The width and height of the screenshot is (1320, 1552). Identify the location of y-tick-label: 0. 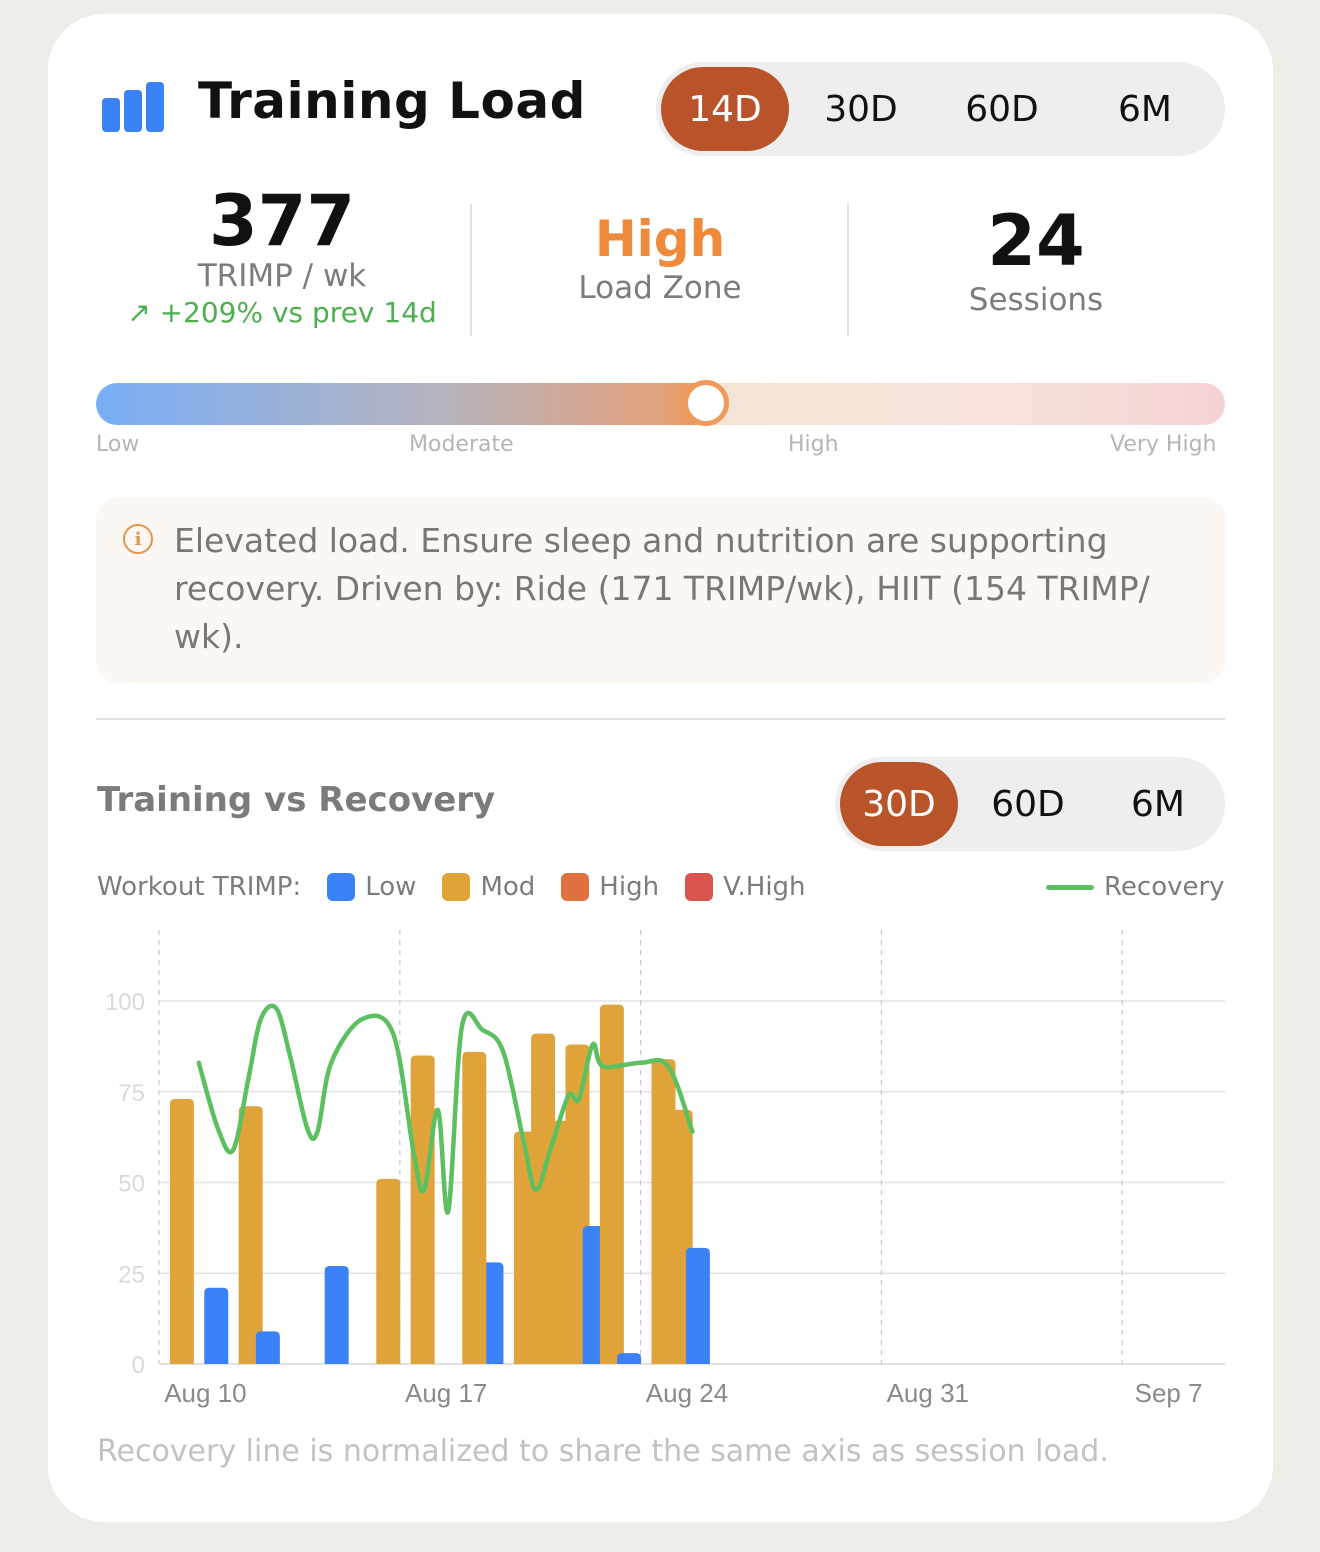
(138, 1365).